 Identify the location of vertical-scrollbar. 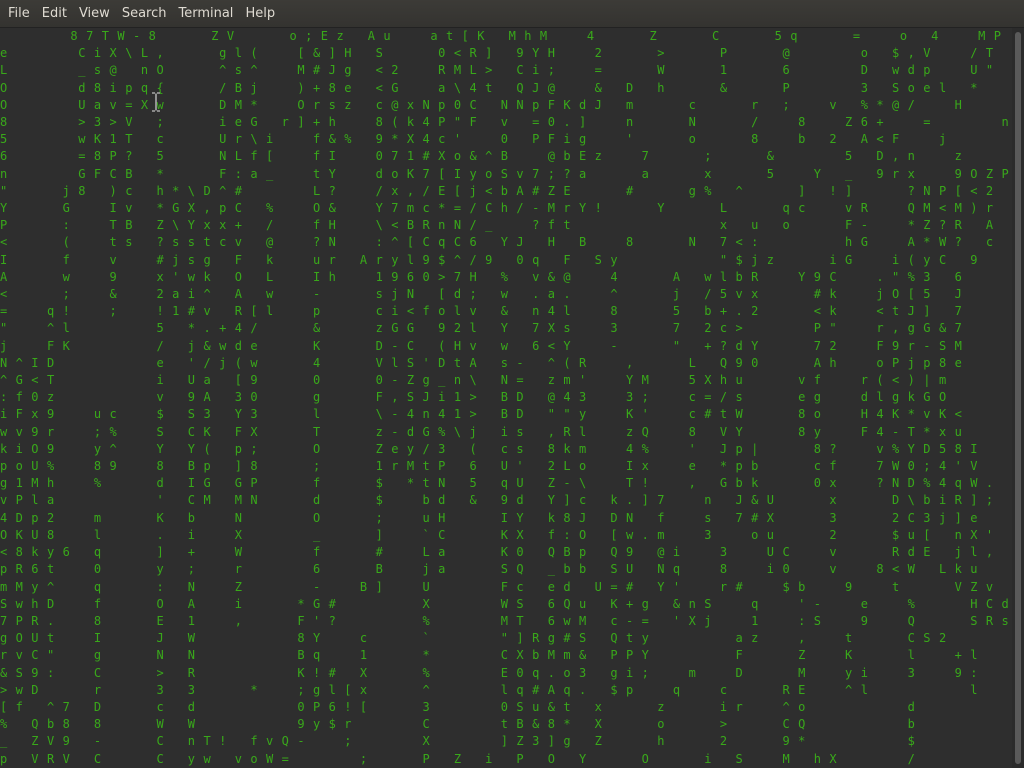
(1018, 398).